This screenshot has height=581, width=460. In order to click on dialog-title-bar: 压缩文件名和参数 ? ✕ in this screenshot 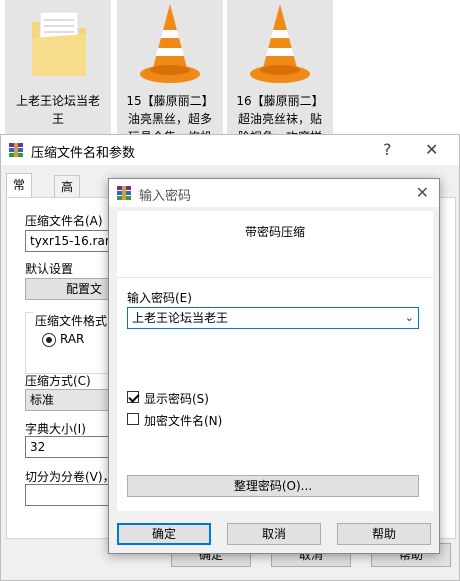, I will do `click(230, 150)`.